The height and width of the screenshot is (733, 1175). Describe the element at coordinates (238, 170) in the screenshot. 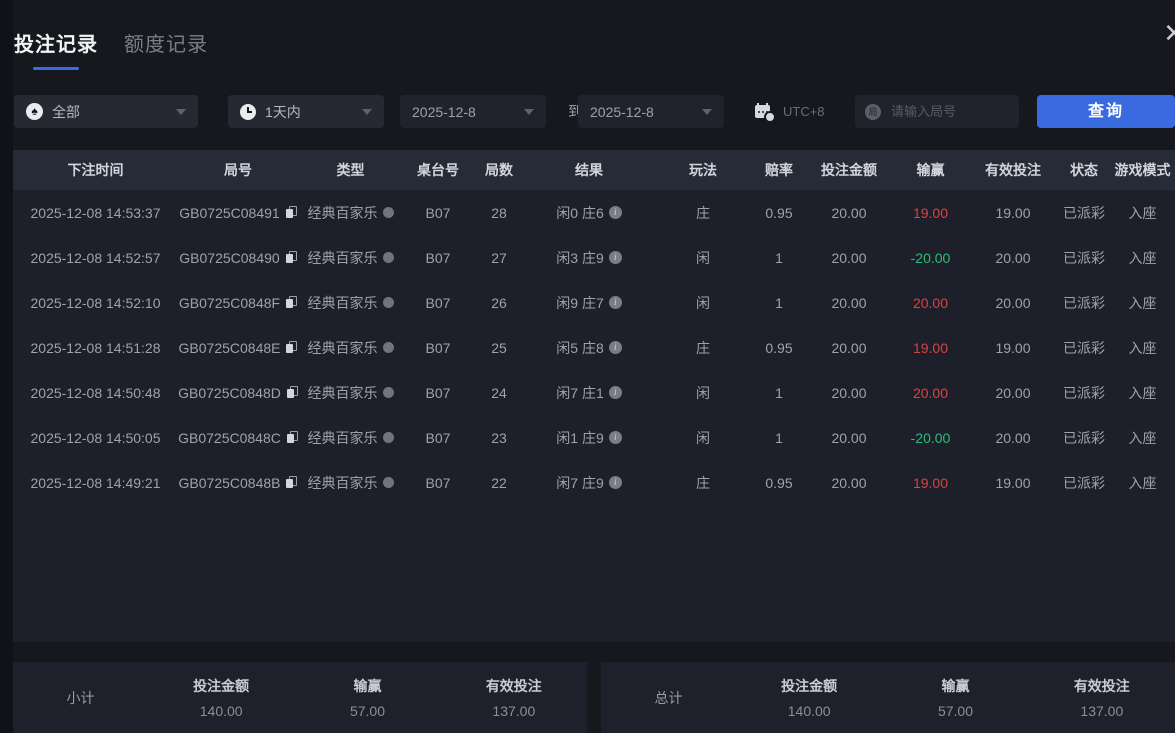

I see `column-header-1: 局号` at that location.